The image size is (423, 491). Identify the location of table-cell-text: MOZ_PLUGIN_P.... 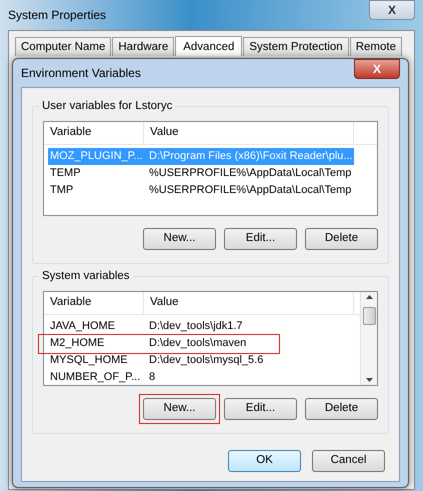
(96, 156).